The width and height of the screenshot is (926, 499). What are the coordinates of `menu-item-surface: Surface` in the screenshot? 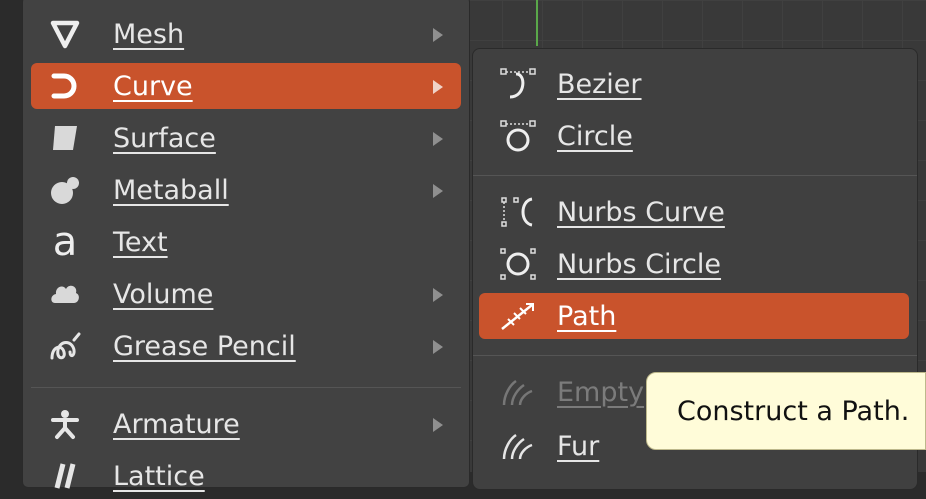 It's located at (246, 138).